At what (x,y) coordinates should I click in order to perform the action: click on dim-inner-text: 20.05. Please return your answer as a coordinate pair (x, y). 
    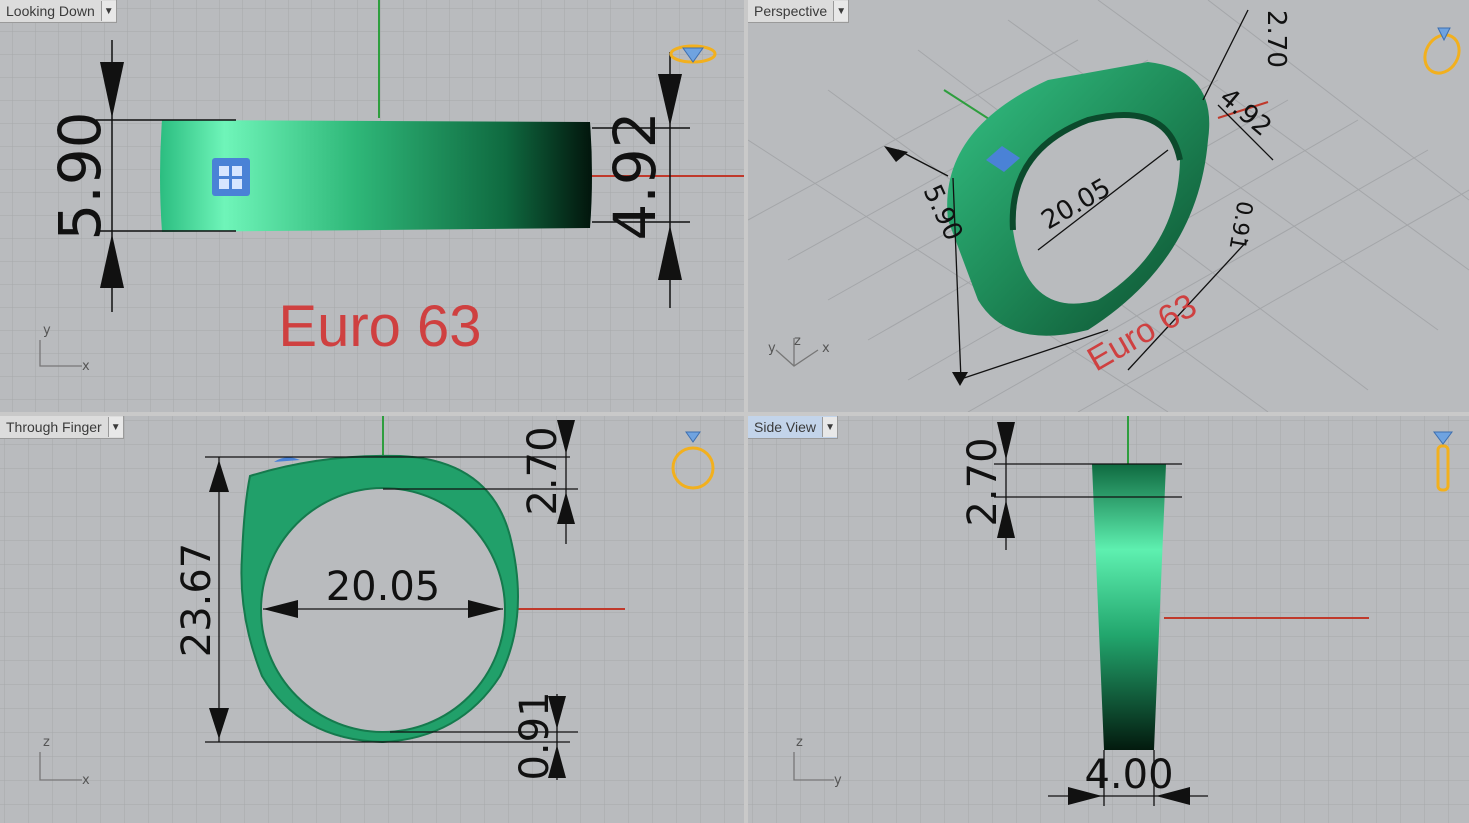
    Looking at the image, I should click on (383, 587).